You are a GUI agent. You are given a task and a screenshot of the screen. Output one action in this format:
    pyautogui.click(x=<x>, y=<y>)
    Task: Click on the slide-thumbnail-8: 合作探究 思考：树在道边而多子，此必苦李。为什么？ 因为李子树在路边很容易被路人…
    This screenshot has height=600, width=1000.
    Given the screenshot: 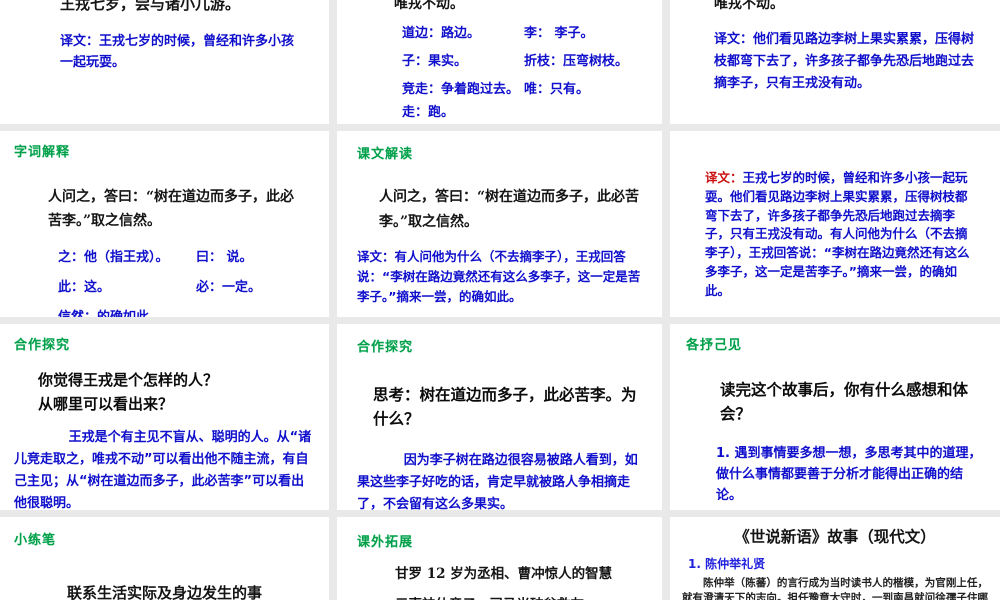 What is the action you would take?
    pyautogui.click(x=499, y=417)
    